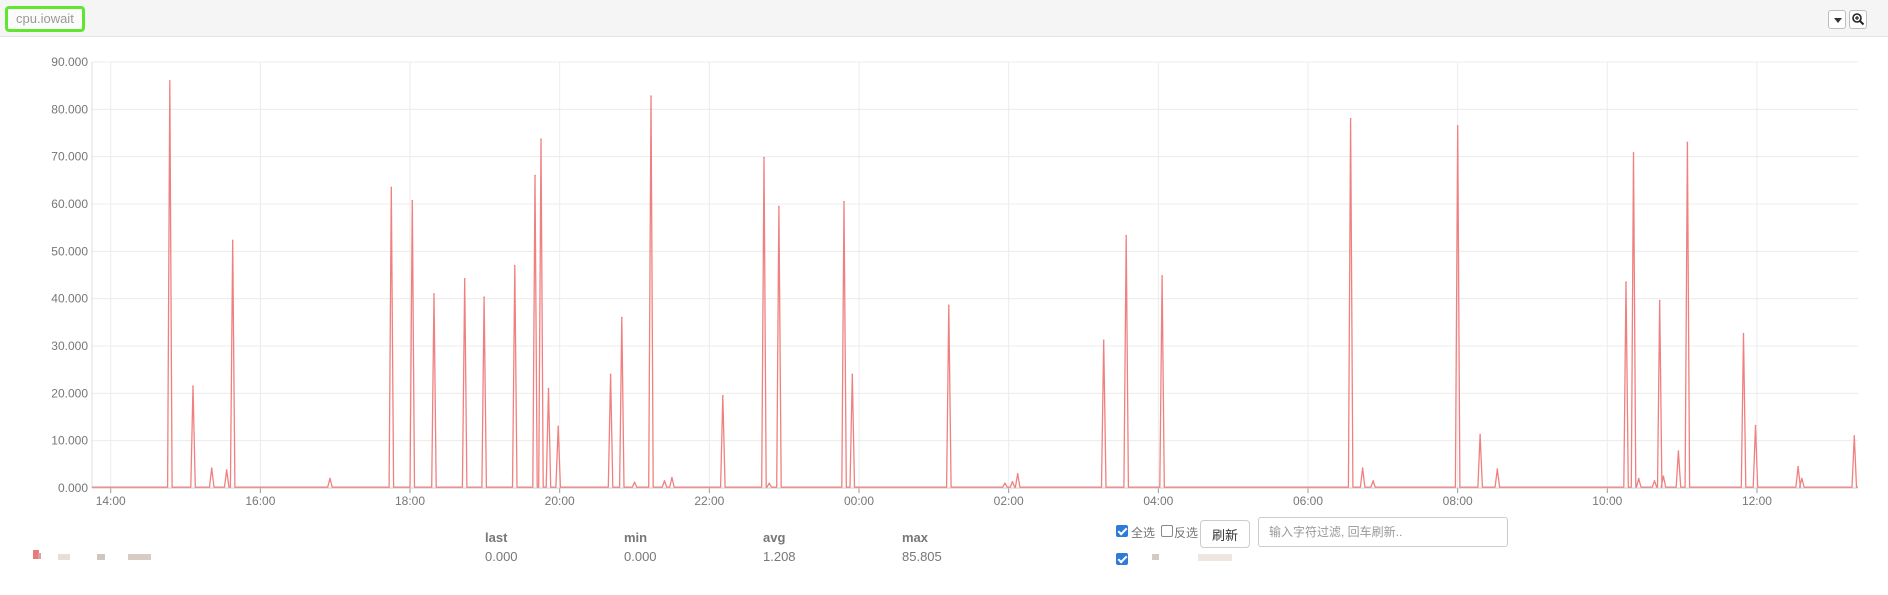 Image resolution: width=1888 pixels, height=595 pixels. I want to click on invert-selection-label: 反选, so click(1186, 532).